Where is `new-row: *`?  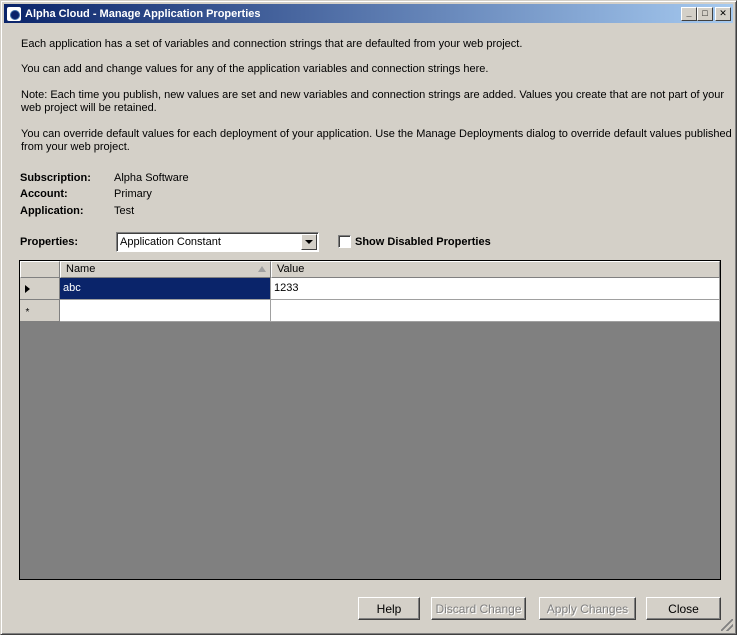
new-row: * is located at coordinates (370, 311).